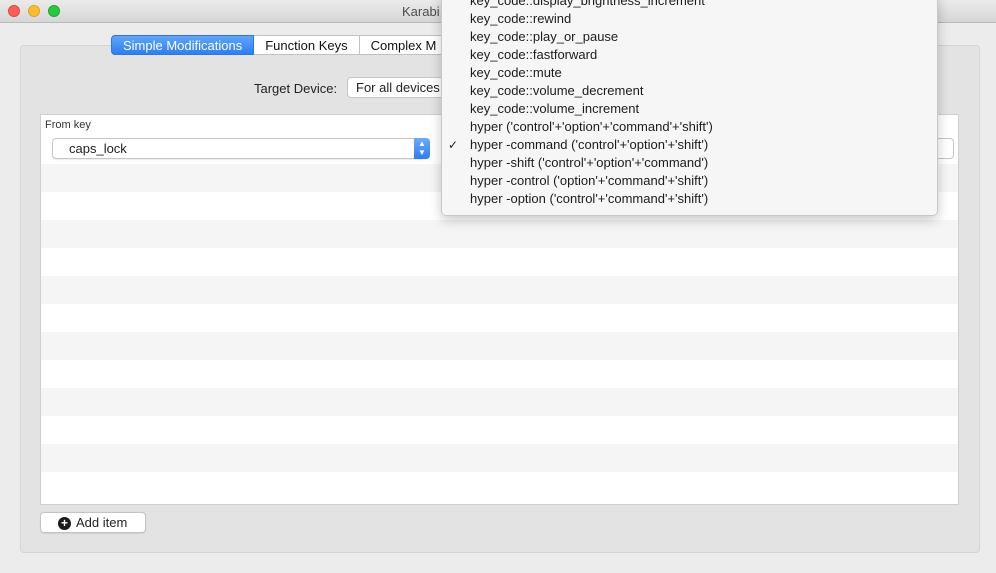 This screenshot has height=573, width=996. I want to click on menu-item: key_code::volume_increment, so click(689, 109).